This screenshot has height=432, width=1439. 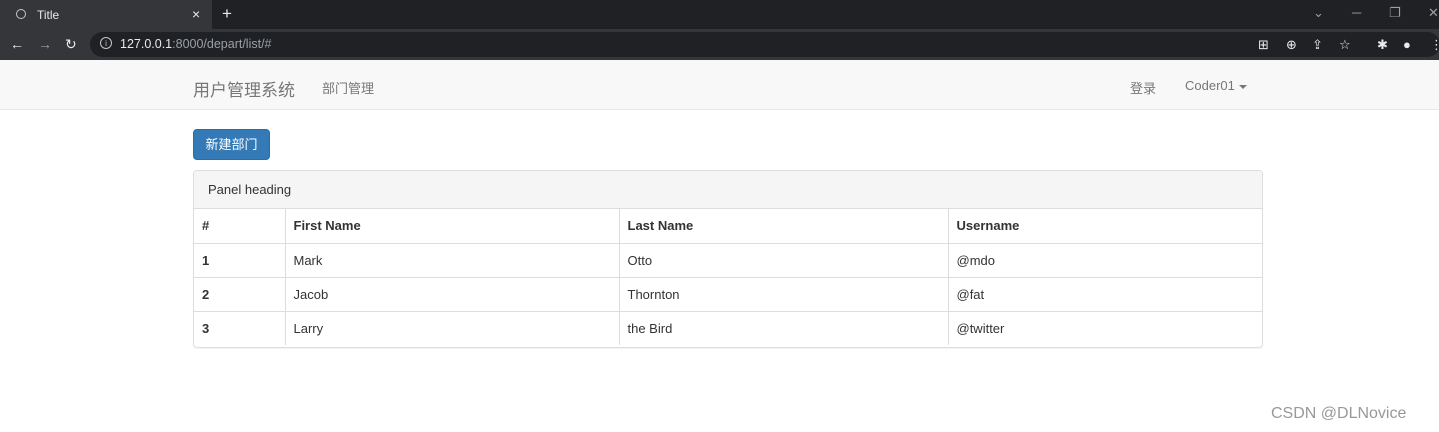 I want to click on table-row: 1 Mark Otto @mdo, so click(x=728, y=260).